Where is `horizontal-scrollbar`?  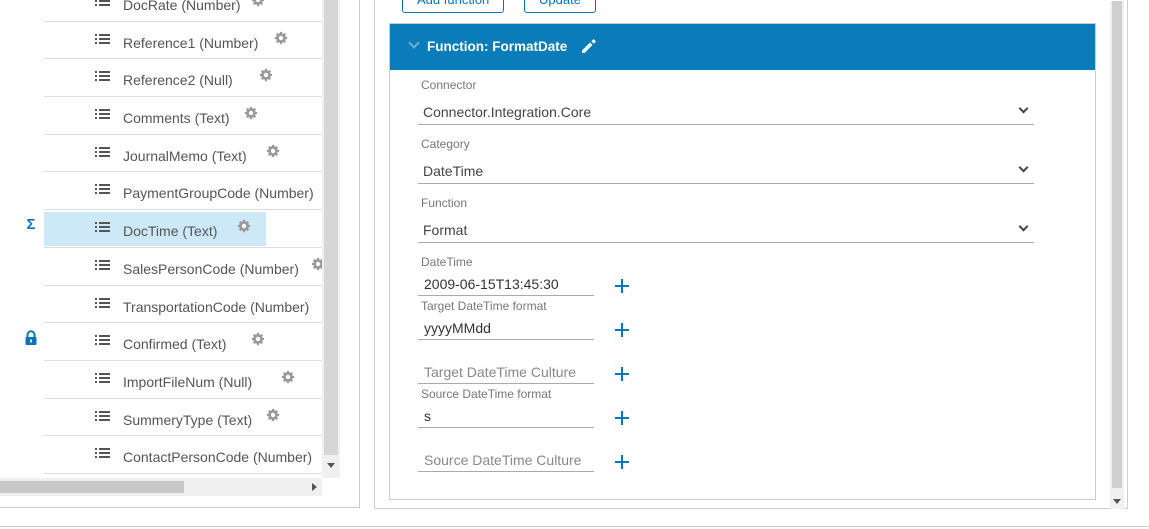 horizontal-scrollbar is located at coordinates (161, 487).